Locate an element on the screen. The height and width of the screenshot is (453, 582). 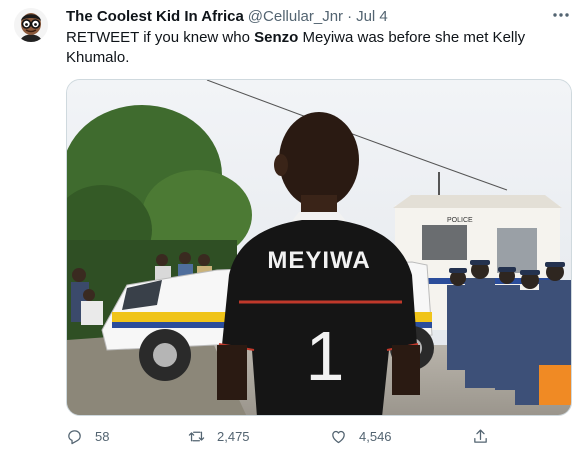
avatar is located at coordinates (31, 25).